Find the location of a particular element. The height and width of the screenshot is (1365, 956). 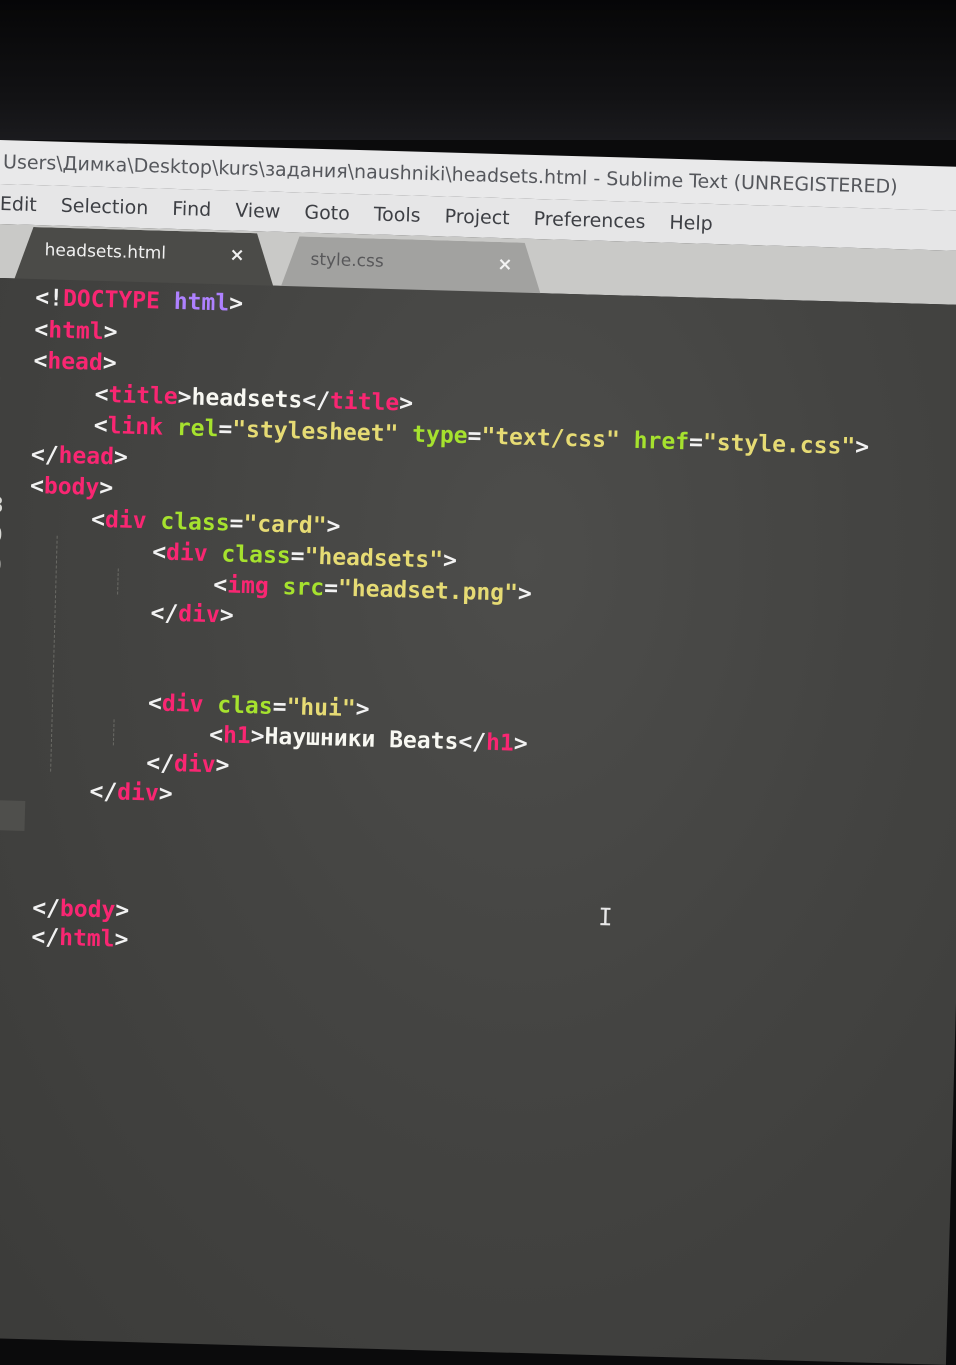

code-line-10: <img src="headset.png"> is located at coordinates (372, 590).